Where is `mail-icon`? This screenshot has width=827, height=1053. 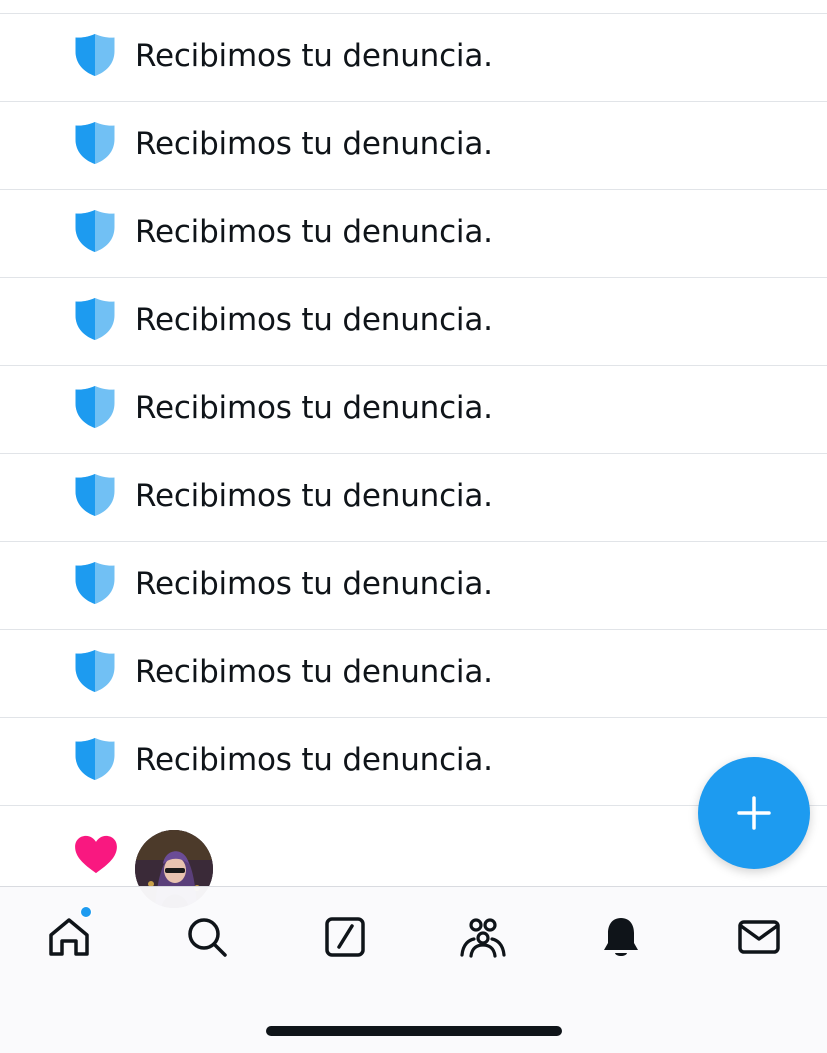 mail-icon is located at coordinates (759, 937).